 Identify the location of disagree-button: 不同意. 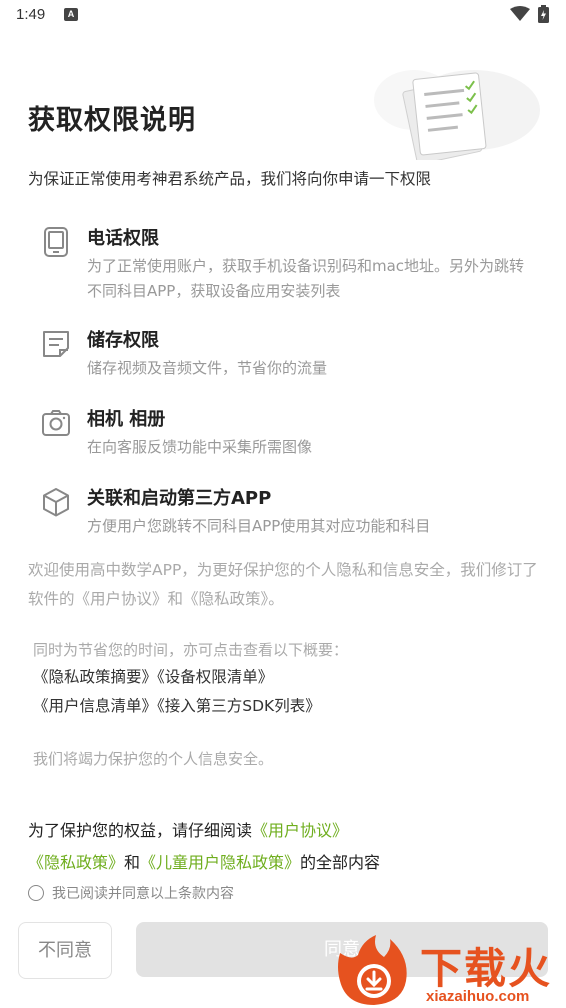
(65, 950).